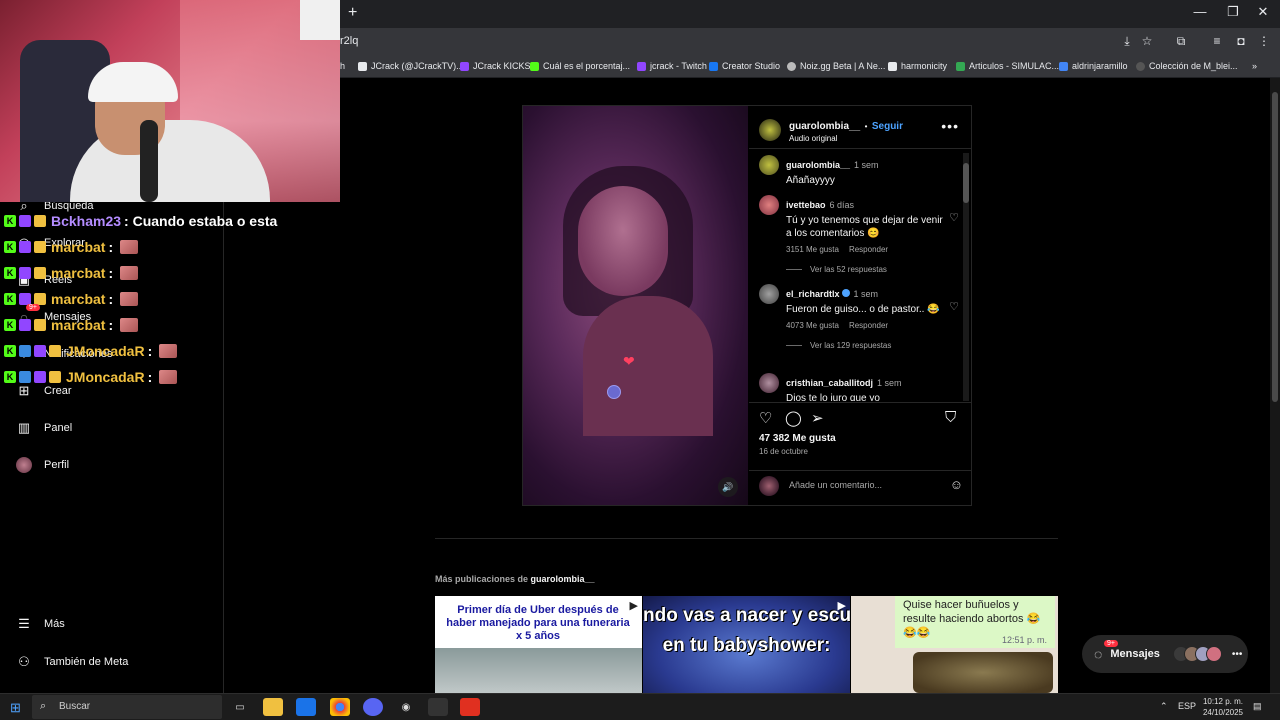  What do you see at coordinates (534, 66) in the screenshot?
I see `kick-icon` at bounding box center [534, 66].